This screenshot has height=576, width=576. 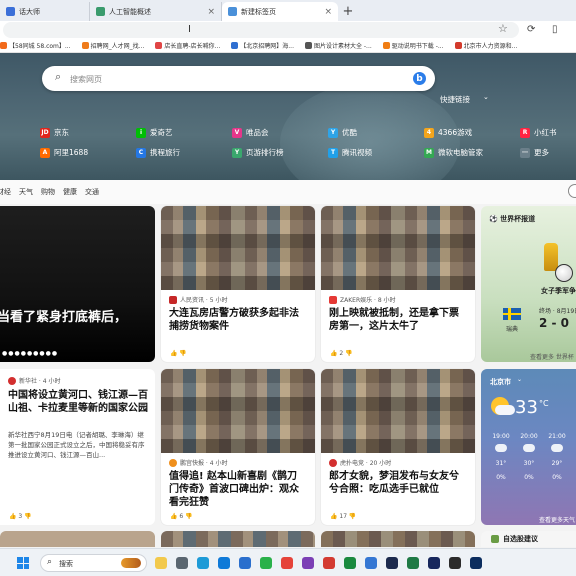 What do you see at coordinates (266, 563) in the screenshot?
I see `wechat-icon` at bounding box center [266, 563].